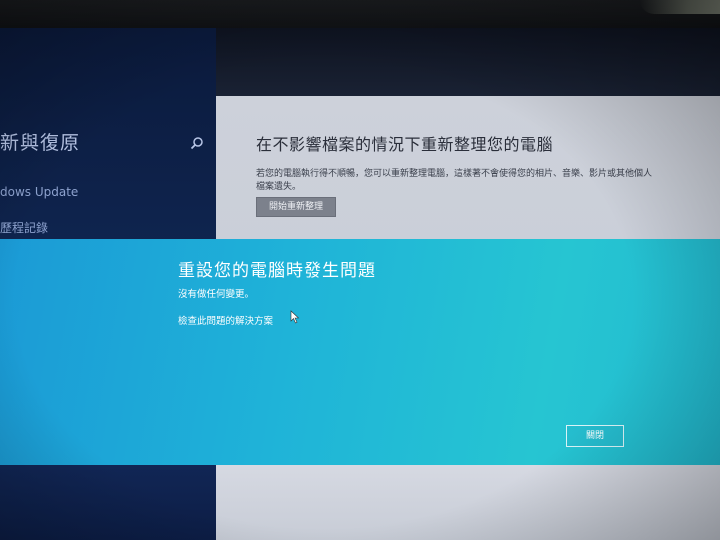 The image size is (720, 540). I want to click on content-header-area, so click(468, 63).